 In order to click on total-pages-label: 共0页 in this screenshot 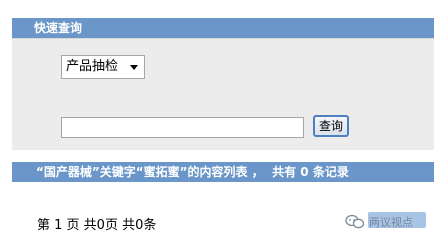, I will do `click(98, 225)`.